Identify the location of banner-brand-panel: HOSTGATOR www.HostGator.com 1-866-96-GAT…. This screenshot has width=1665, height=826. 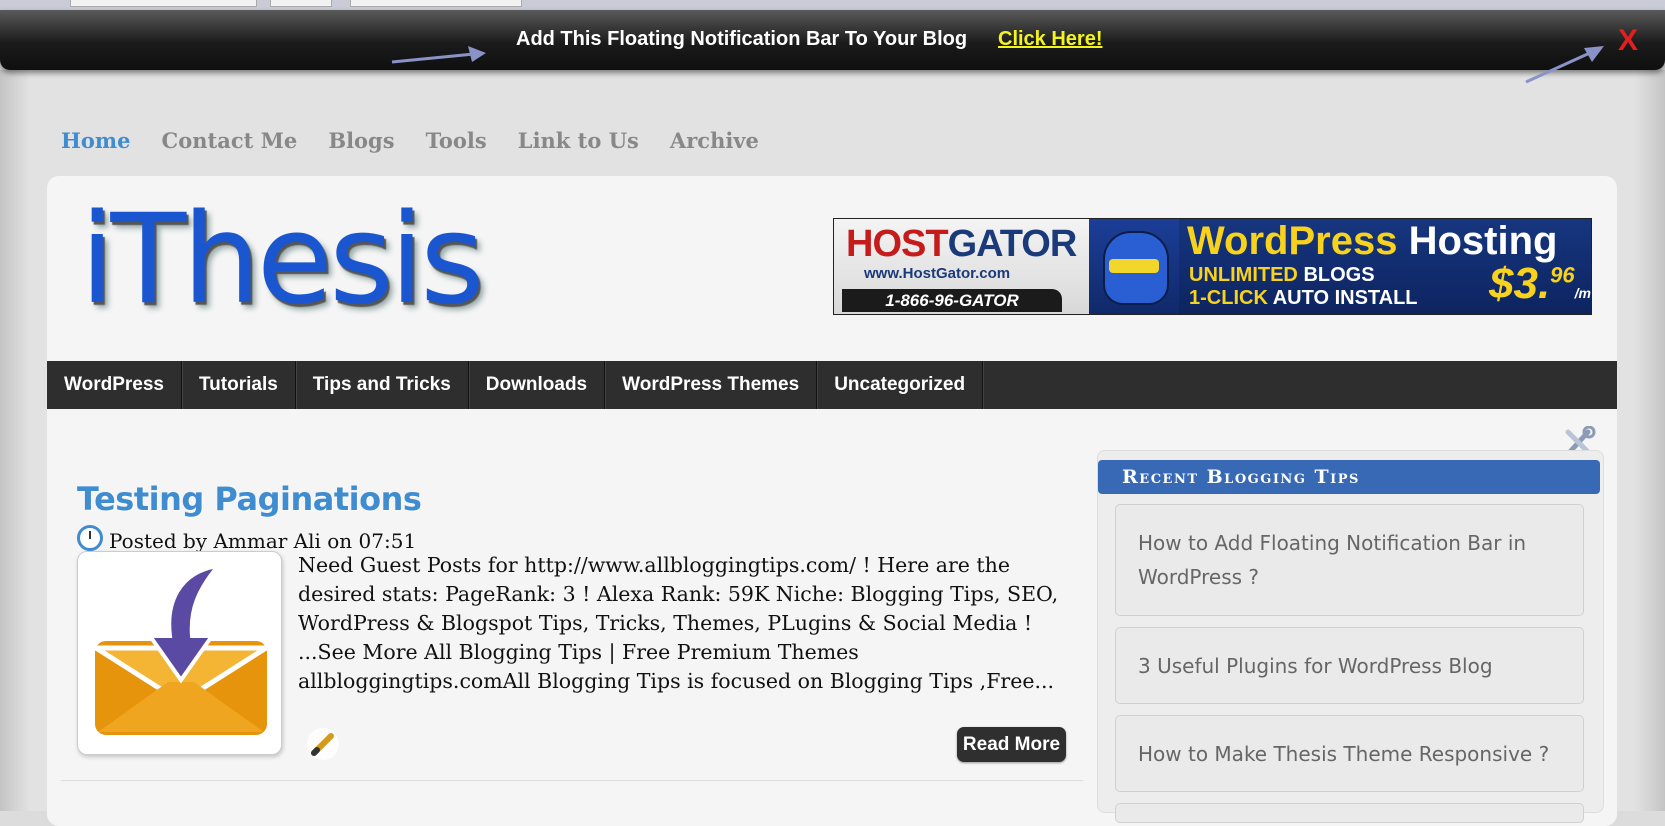
(961, 266).